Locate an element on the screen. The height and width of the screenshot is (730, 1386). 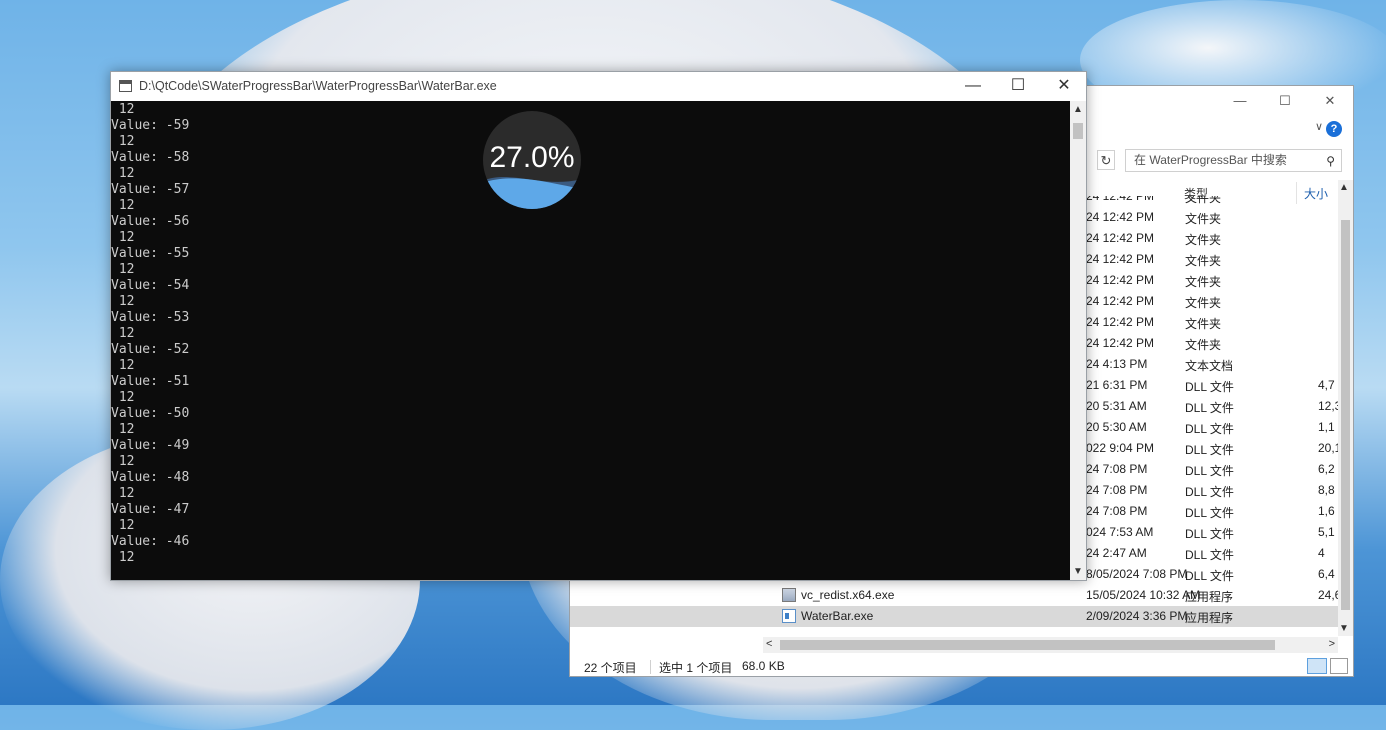
status-bar: 22 个项目 选中 1 个项目 68.0 KB is located at coordinates (961, 666).